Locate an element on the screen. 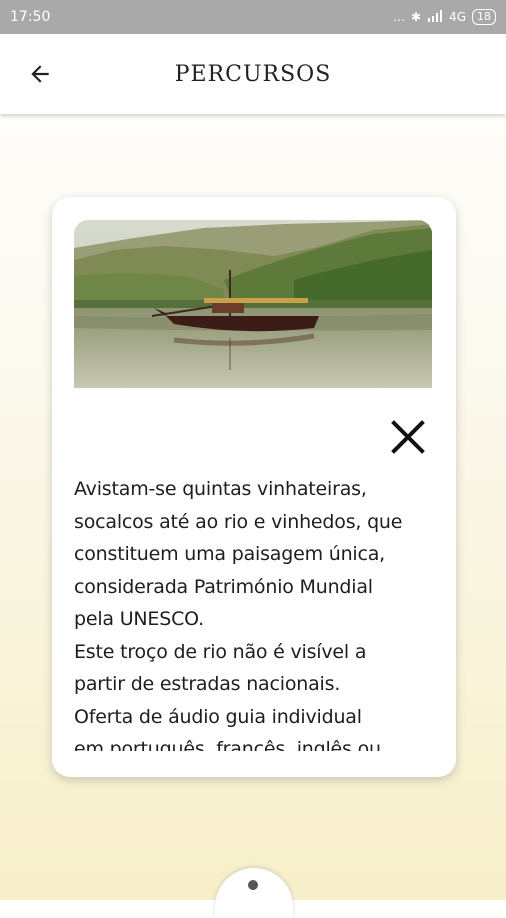  network-label: 4G is located at coordinates (457, 17).